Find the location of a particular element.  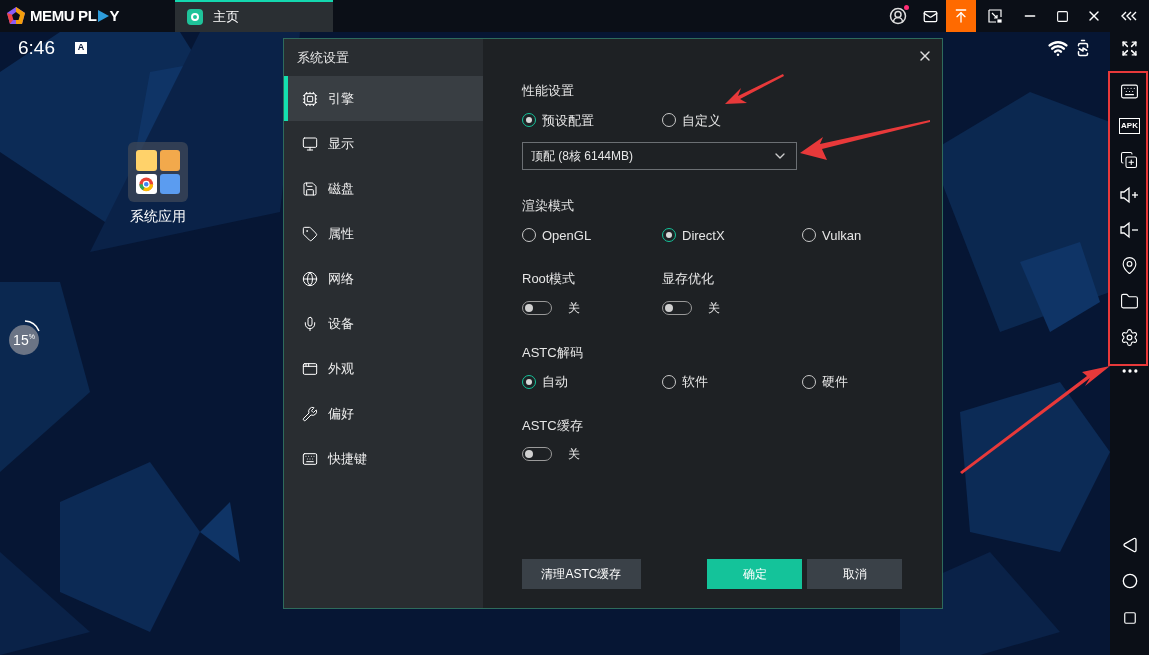

upload-icon is located at coordinates (961, 16).